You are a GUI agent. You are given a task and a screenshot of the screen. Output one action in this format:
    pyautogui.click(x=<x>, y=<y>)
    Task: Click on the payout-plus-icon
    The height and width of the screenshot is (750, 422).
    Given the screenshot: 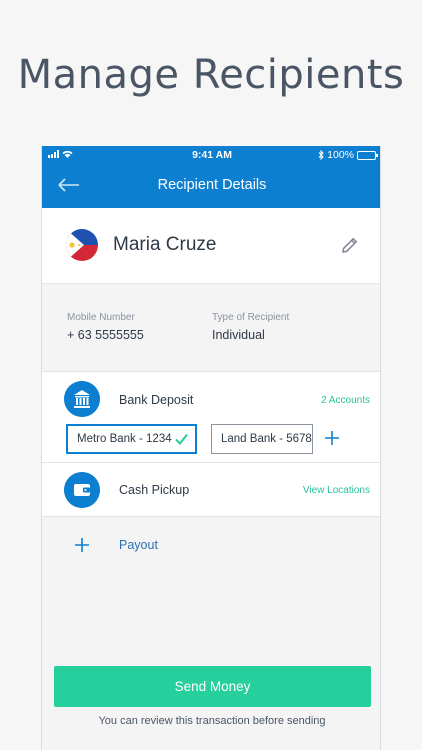 What is the action you would take?
    pyautogui.click(x=82, y=545)
    